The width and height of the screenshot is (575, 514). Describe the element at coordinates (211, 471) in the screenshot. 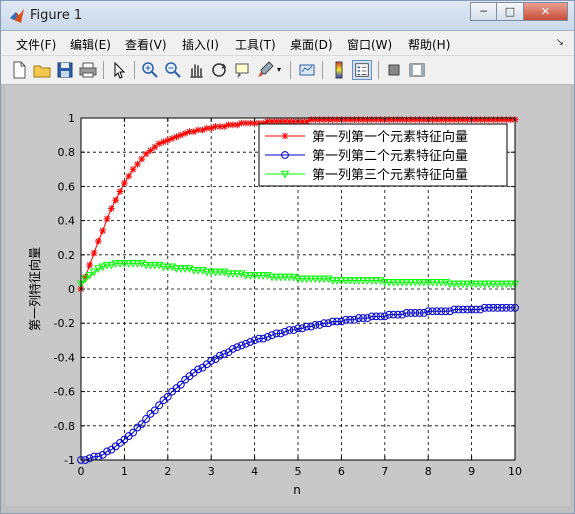

I see `x-tick-label: 3` at that location.